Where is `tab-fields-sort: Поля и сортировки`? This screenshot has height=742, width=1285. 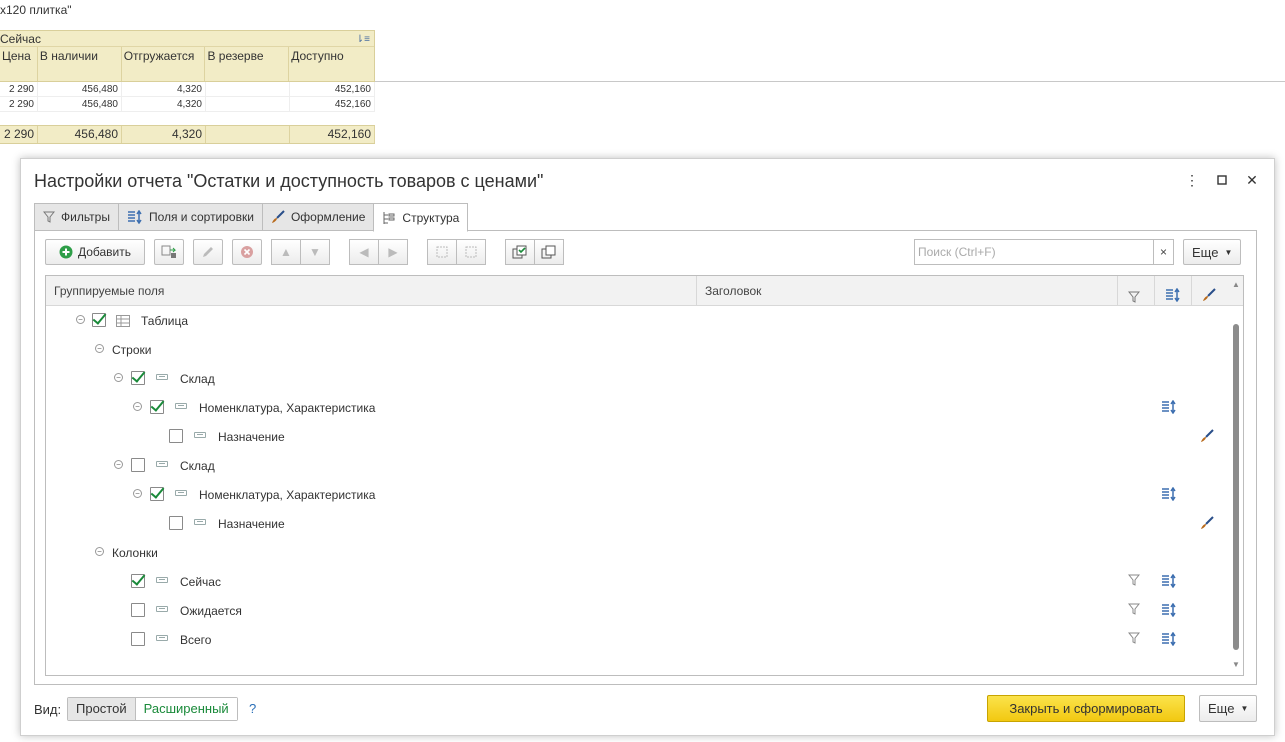 tab-fields-sort: Поля и сортировки is located at coordinates (190, 216).